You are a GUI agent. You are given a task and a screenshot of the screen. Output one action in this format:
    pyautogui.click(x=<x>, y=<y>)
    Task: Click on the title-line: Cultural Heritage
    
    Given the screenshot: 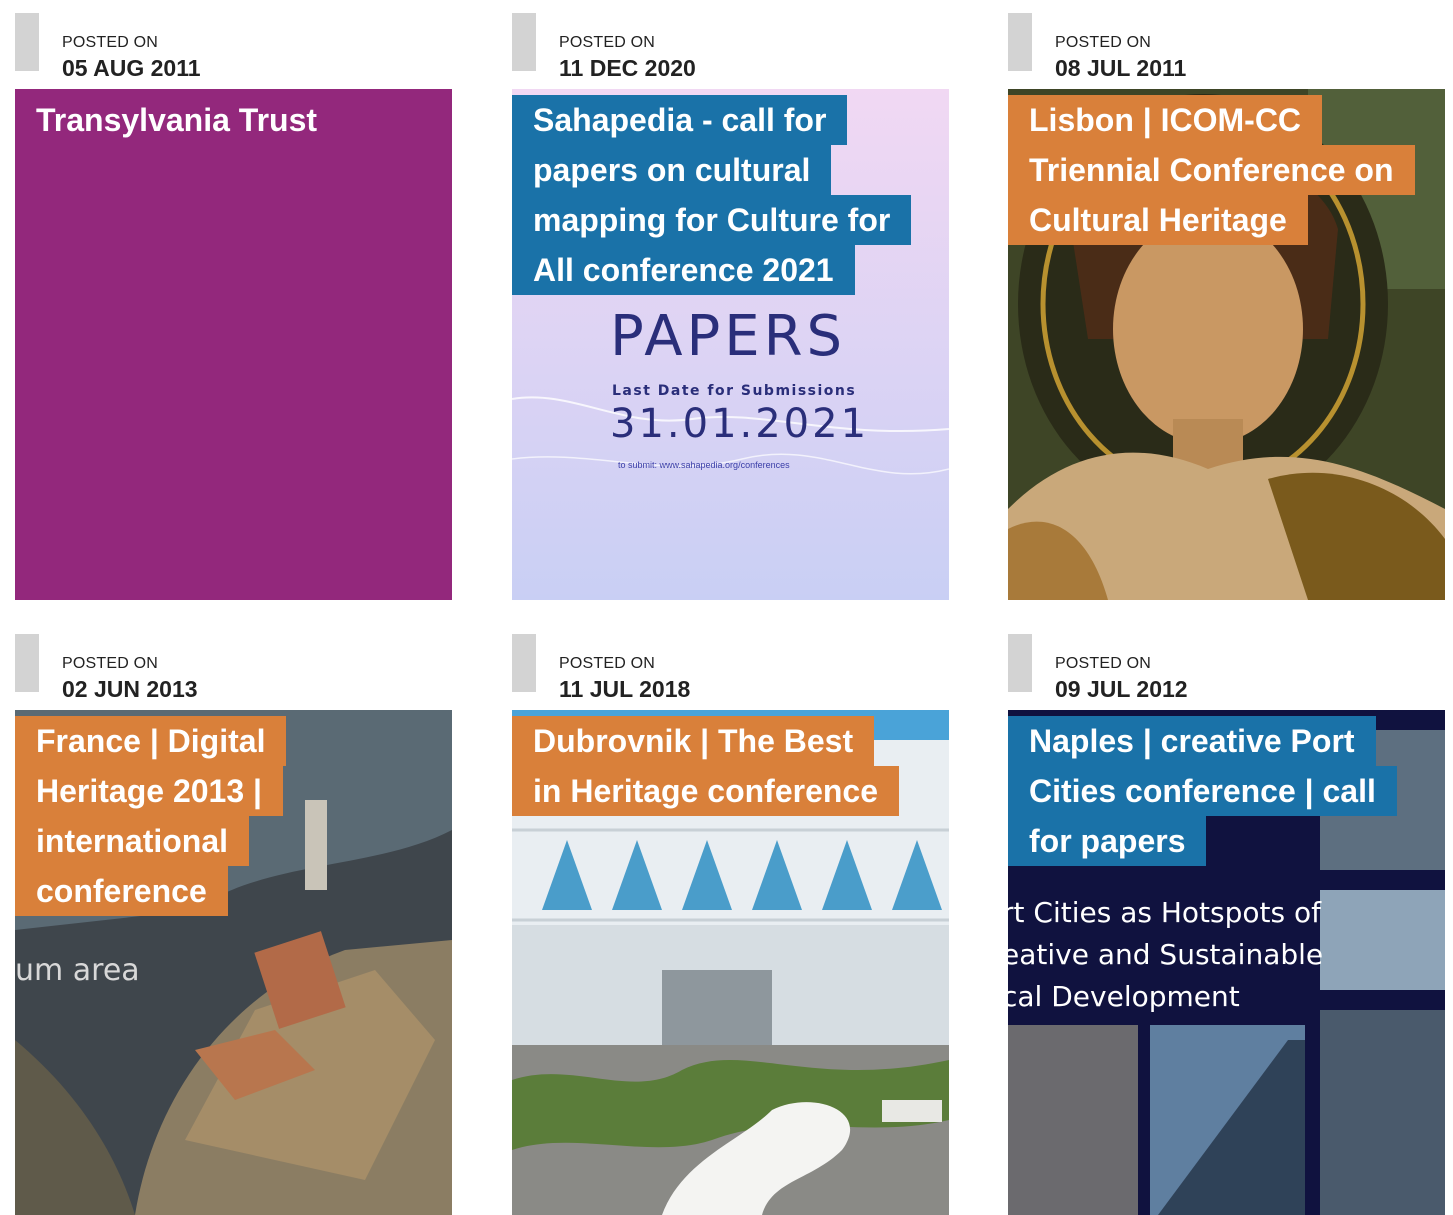 What is the action you would take?
    pyautogui.click(x=1158, y=220)
    